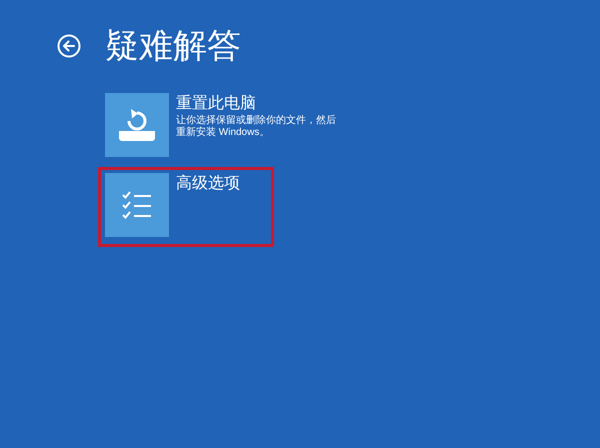  I want to click on checklist-icon, so click(137, 205).